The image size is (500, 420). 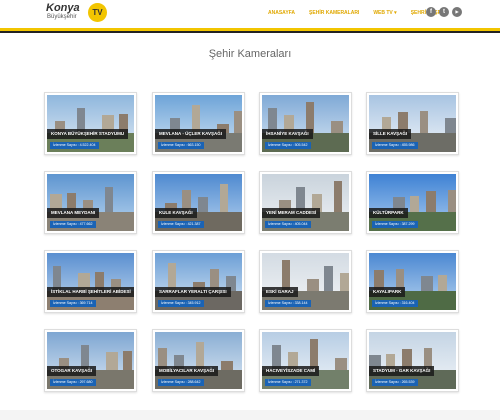 I want to click on camera-thumbnail: İHSANİYE KAVŞAĞI İzlenme Sayısı : 505.542, so click(x=305, y=123).